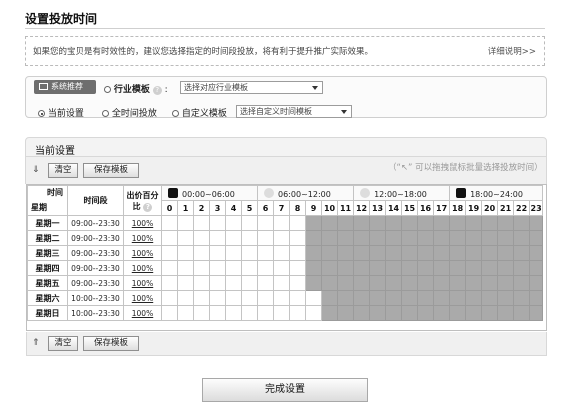 Image resolution: width=564 pixels, height=411 pixels. I want to click on hour-header-1: 1, so click(185, 208).